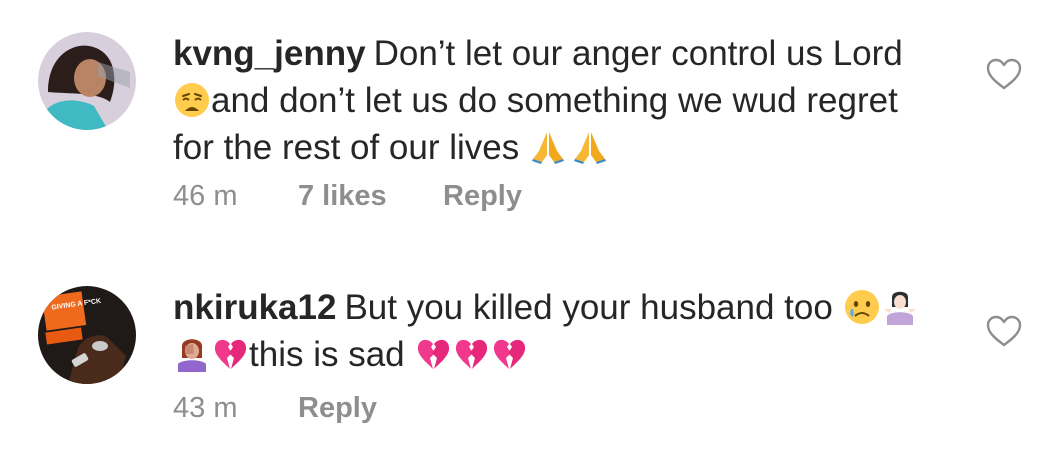 This screenshot has width=1049, height=467. What do you see at coordinates (275, 408) in the screenshot?
I see `comment-meta: 43 m Reply` at bounding box center [275, 408].